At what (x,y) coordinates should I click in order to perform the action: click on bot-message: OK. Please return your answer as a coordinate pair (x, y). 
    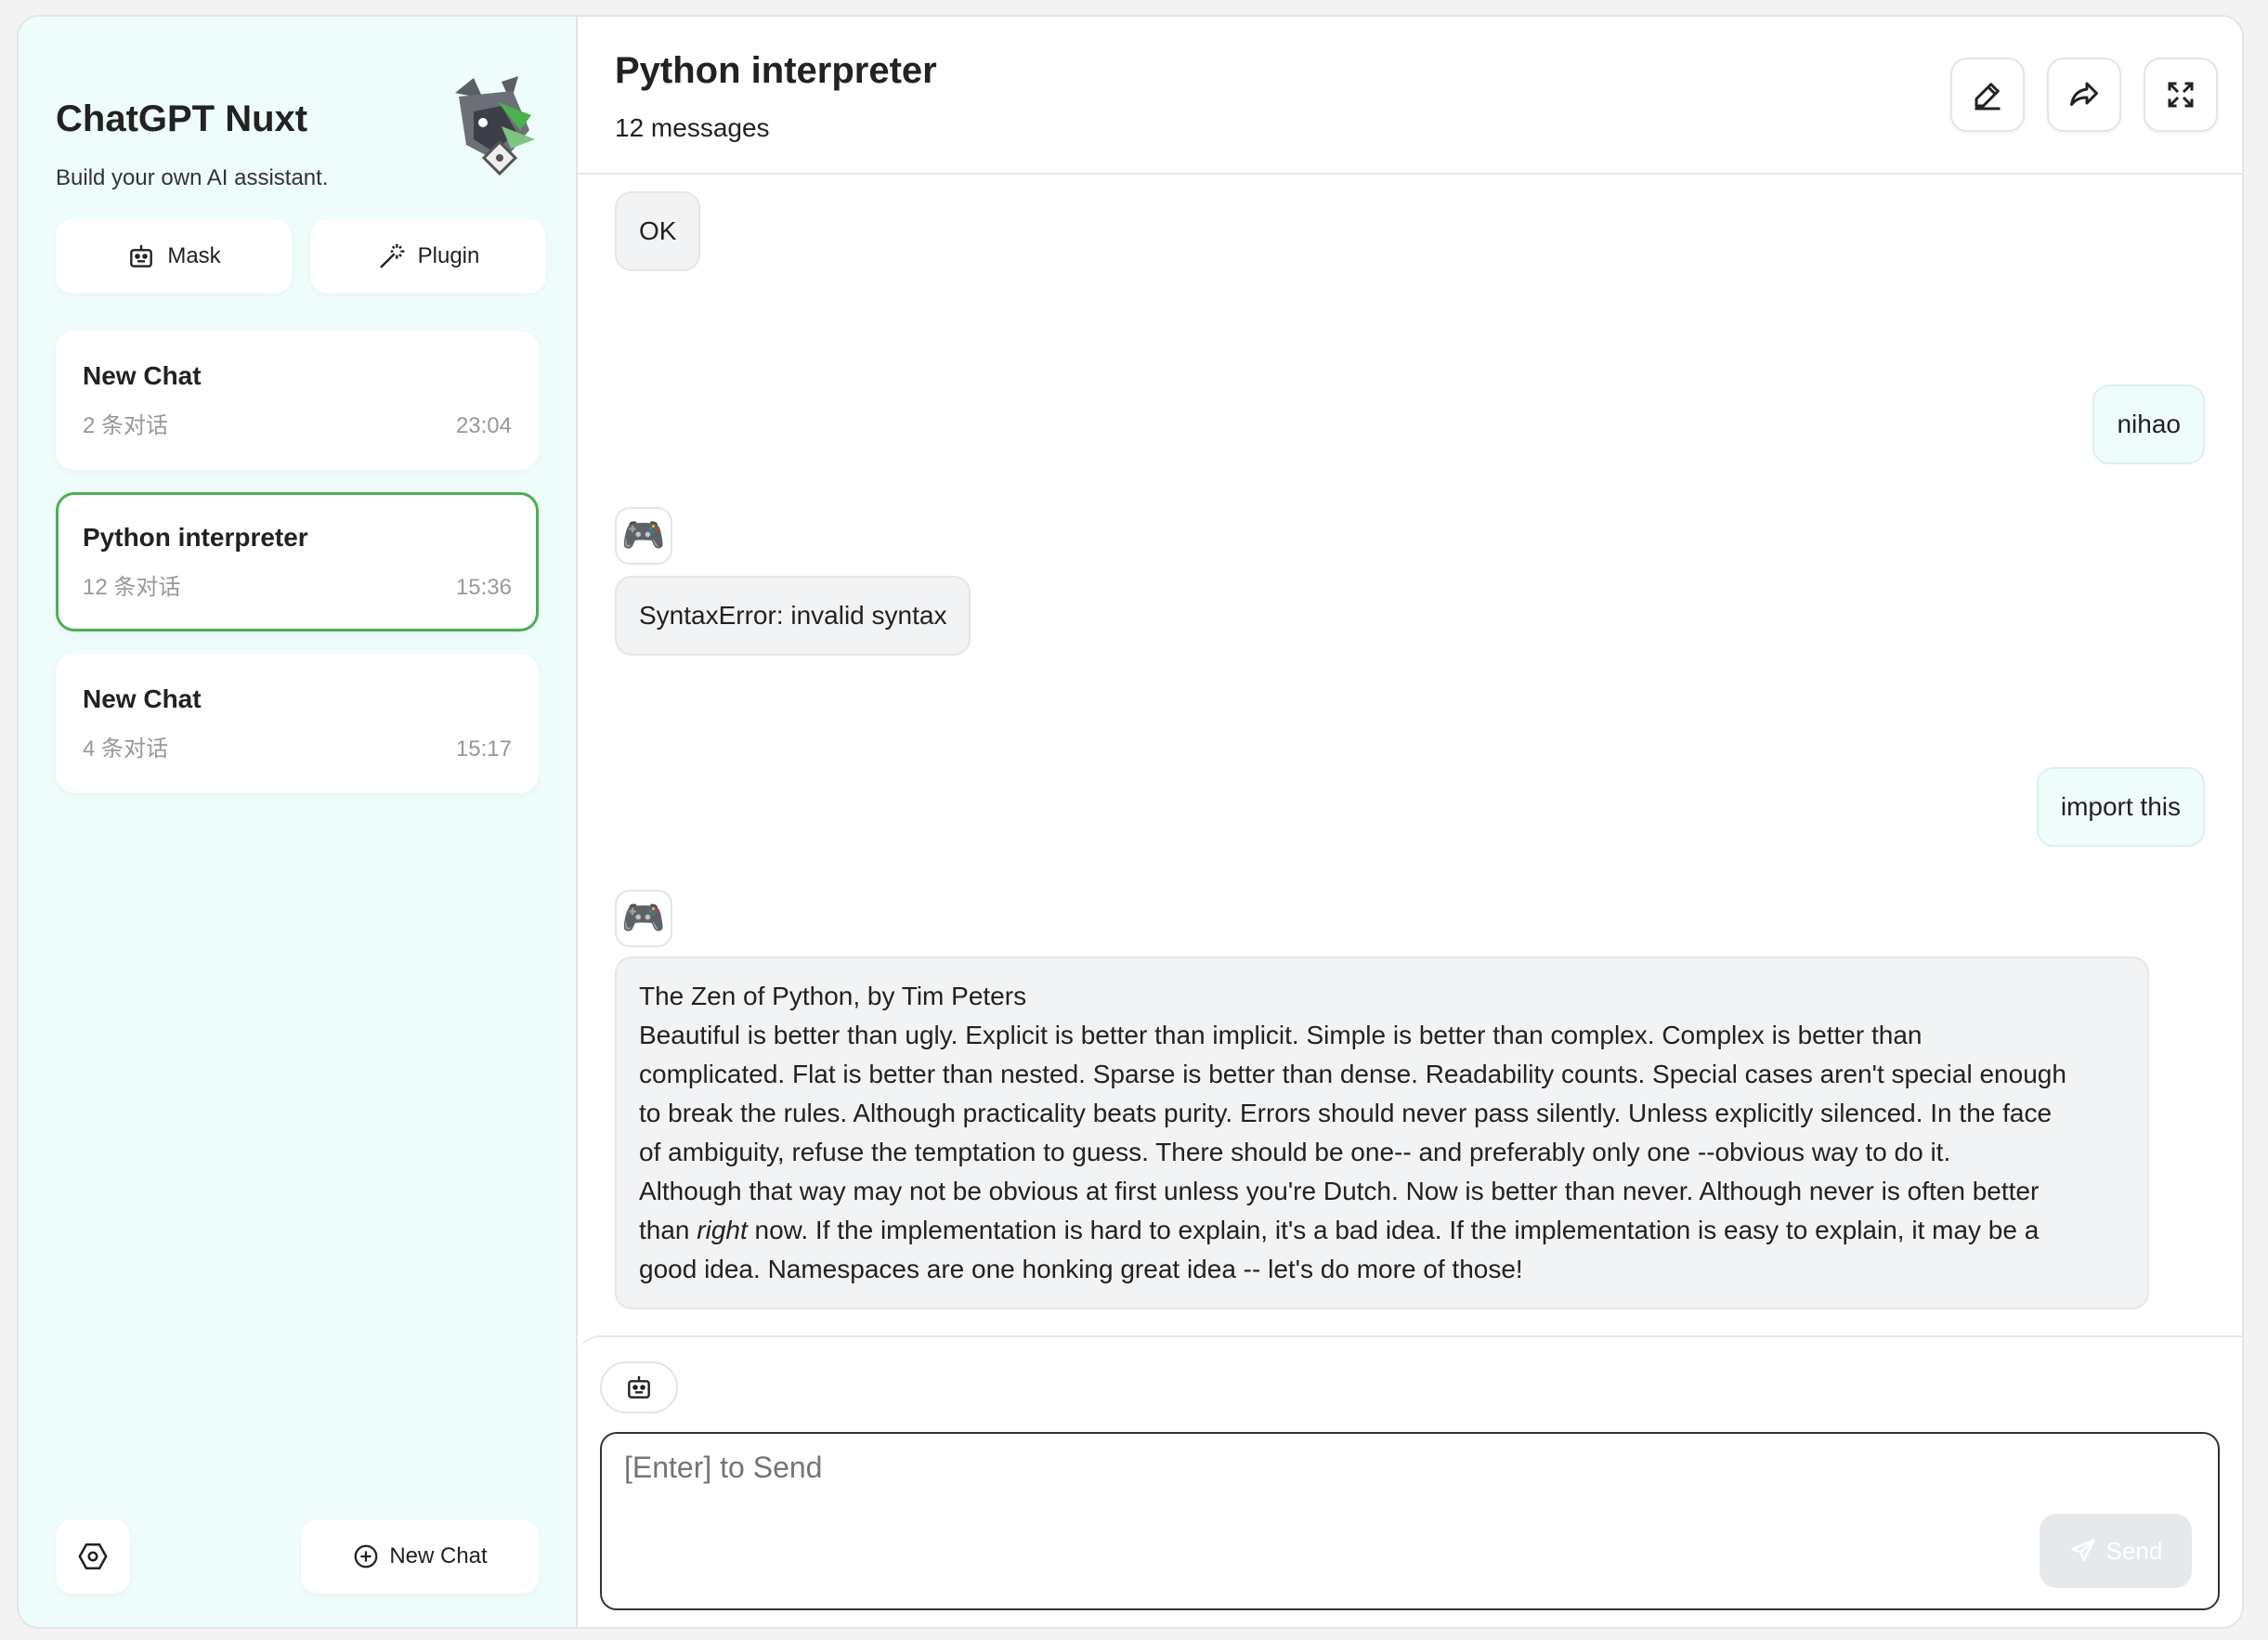
    Looking at the image, I should click on (658, 231).